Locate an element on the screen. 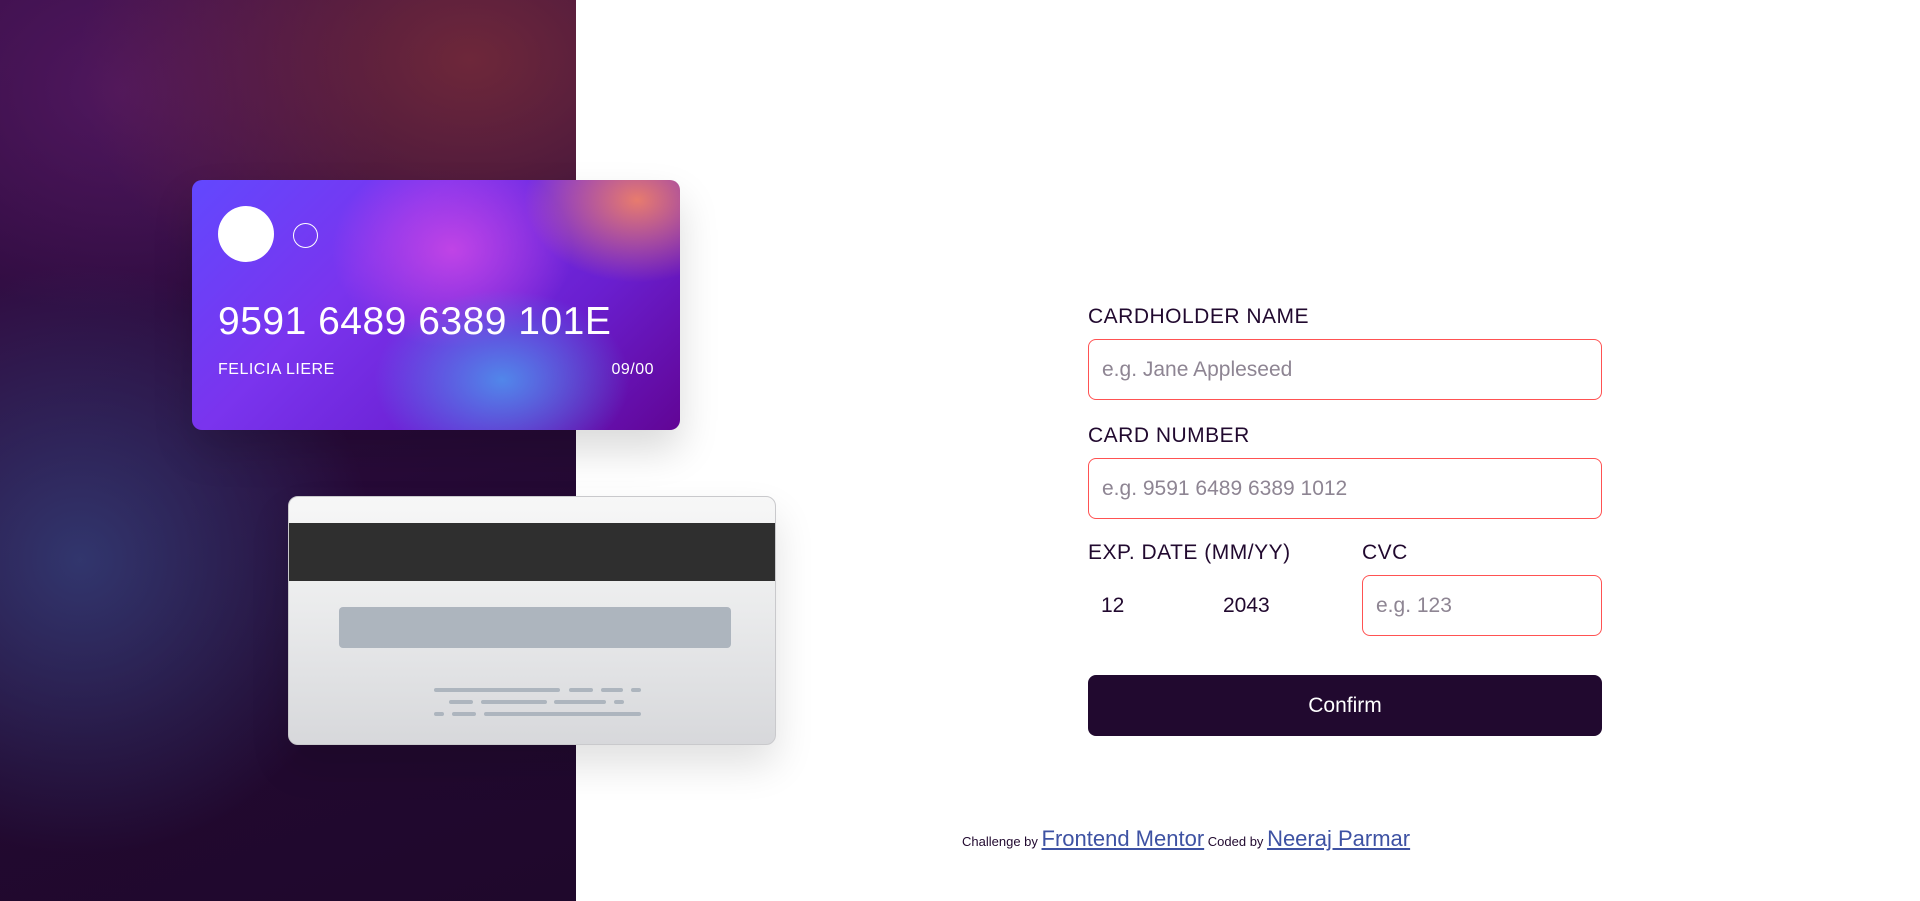  card-back is located at coordinates (532, 620).